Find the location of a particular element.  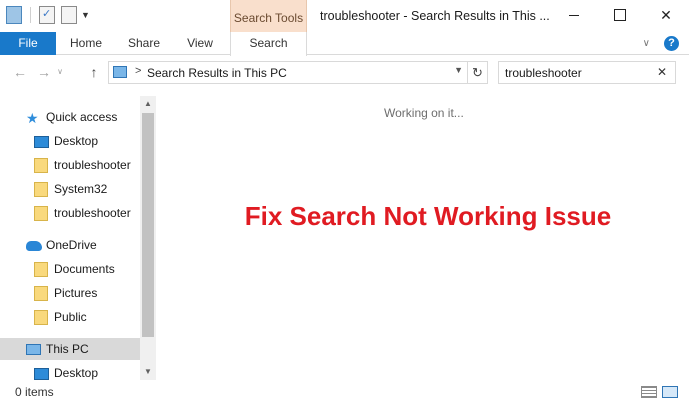

tab-home: Home is located at coordinates (86, 43).